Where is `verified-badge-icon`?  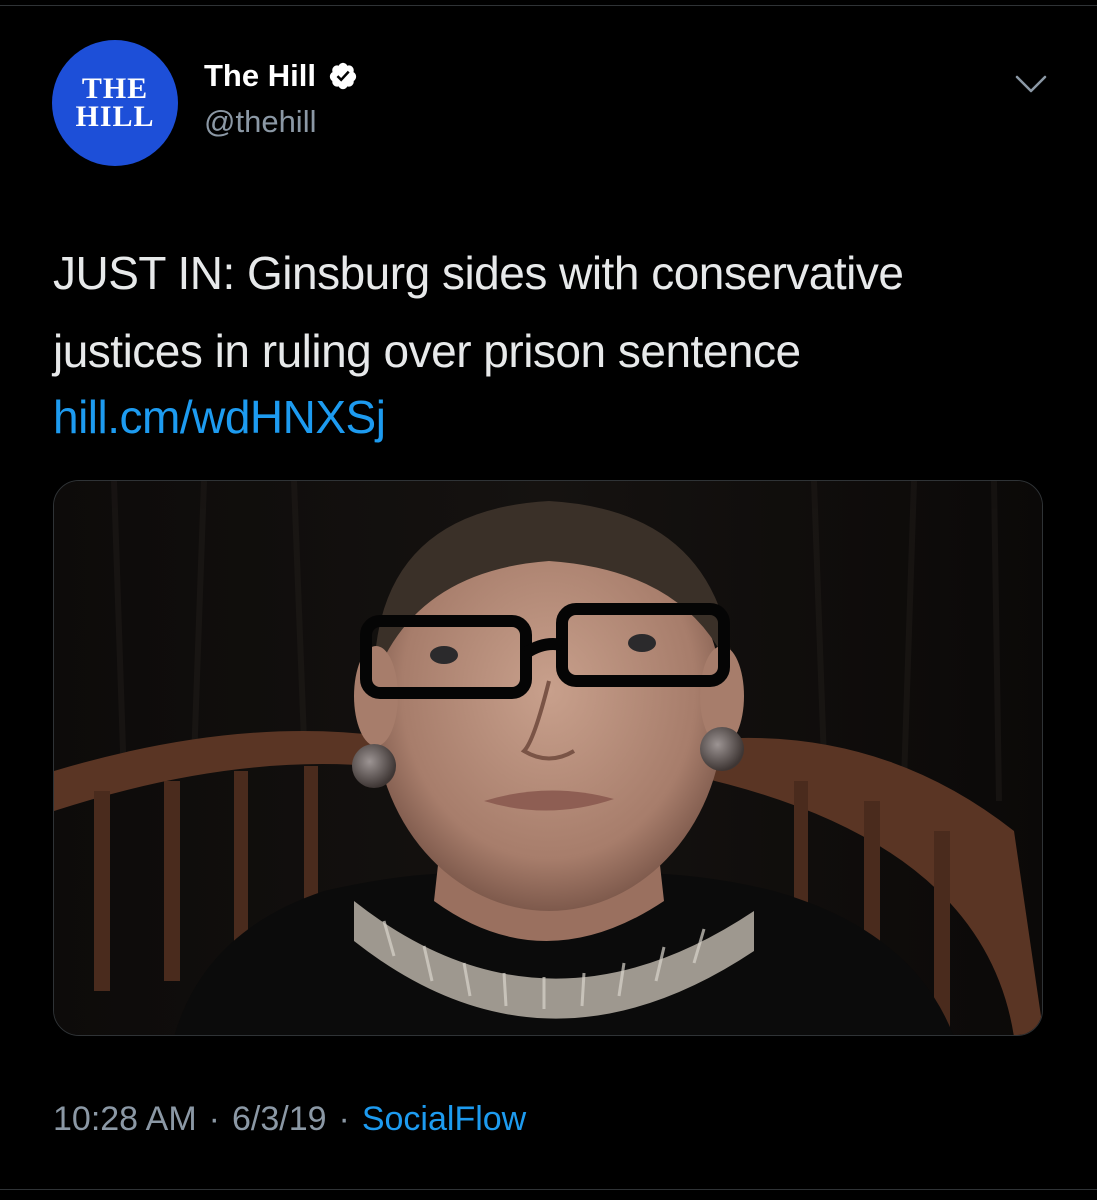 verified-badge-icon is located at coordinates (343, 76).